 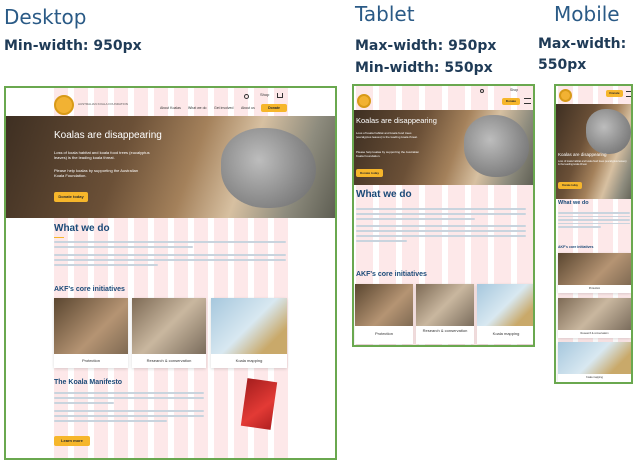 What do you see at coordinates (280, 95) in the screenshot?
I see `cart-icon` at bounding box center [280, 95].